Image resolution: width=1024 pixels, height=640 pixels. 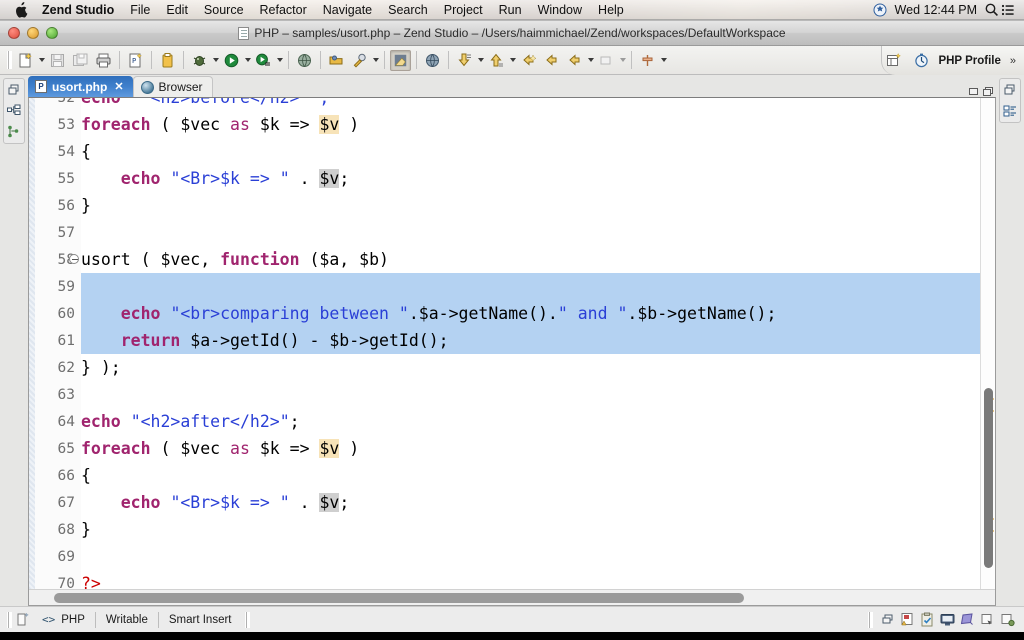 What do you see at coordinates (530, 502) in the screenshot?
I see `code-line: echo "<Br>$k => " . $v;` at bounding box center [530, 502].